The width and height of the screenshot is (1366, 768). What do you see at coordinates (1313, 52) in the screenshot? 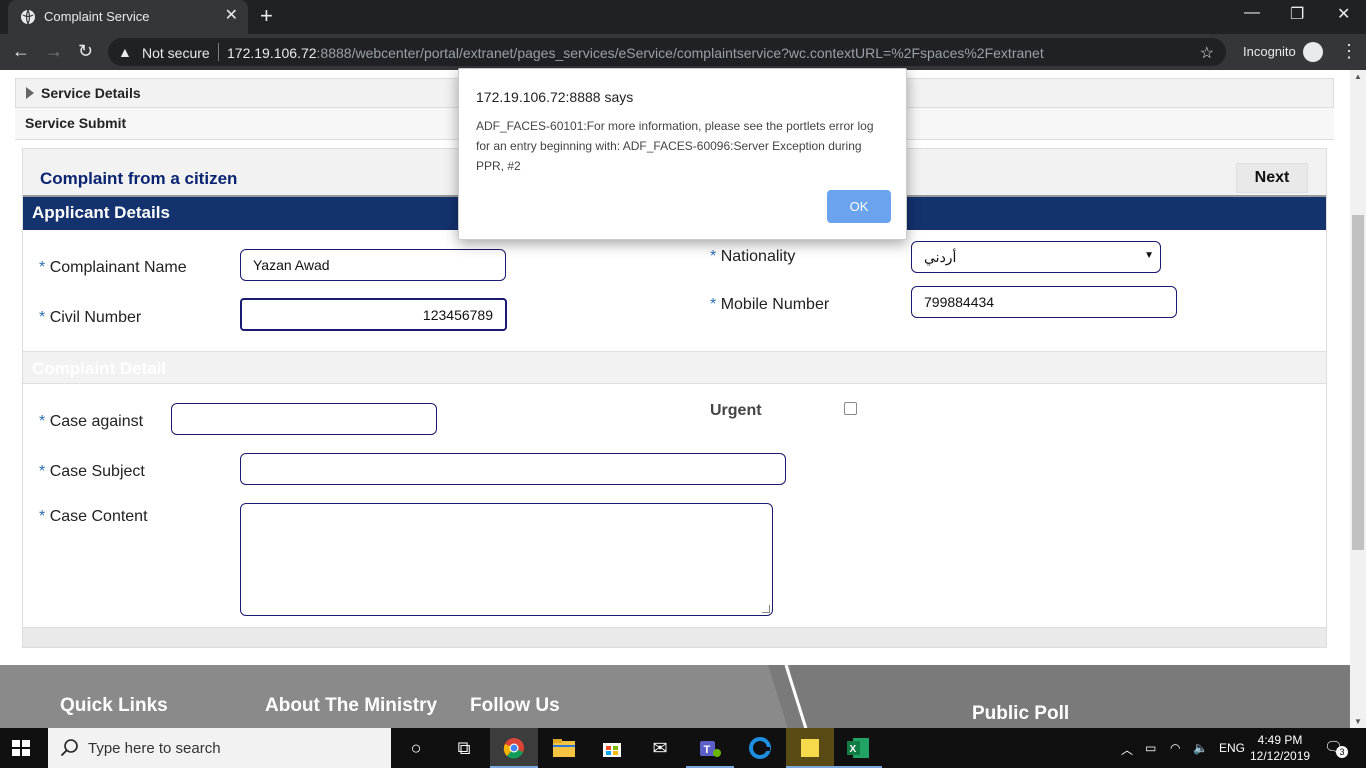
I see `incognito-icon` at bounding box center [1313, 52].